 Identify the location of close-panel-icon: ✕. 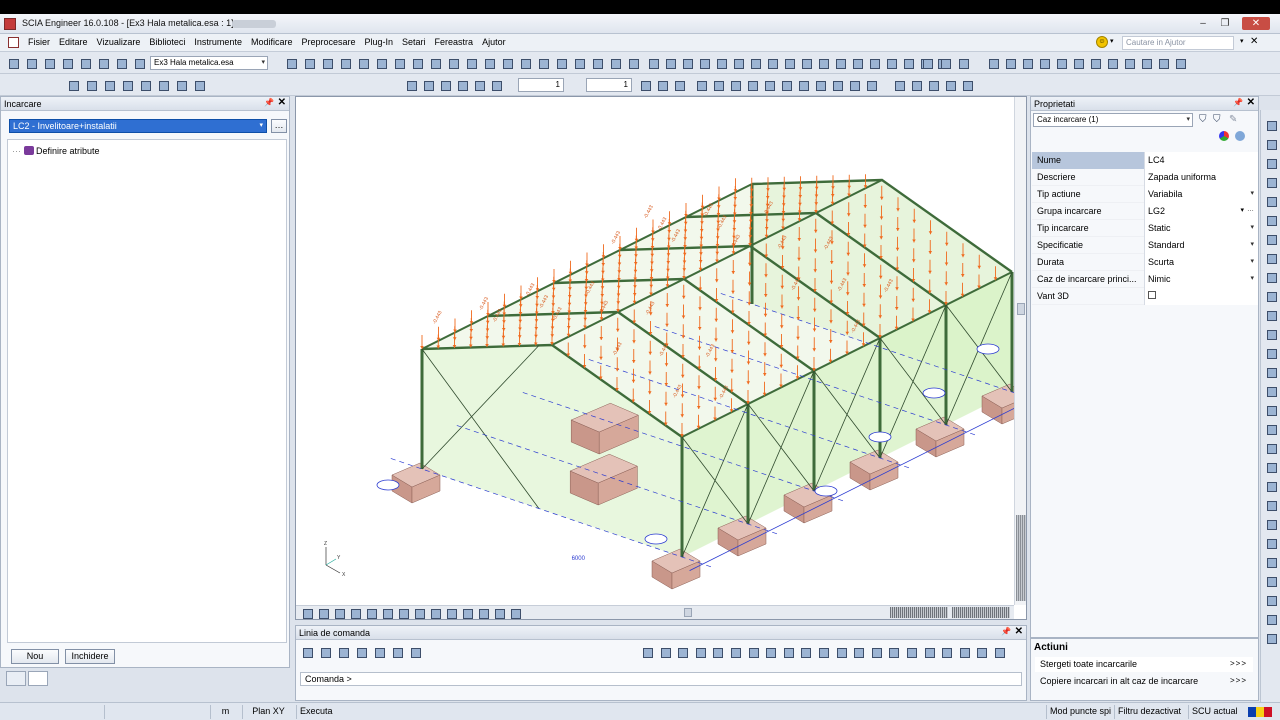
(282, 102).